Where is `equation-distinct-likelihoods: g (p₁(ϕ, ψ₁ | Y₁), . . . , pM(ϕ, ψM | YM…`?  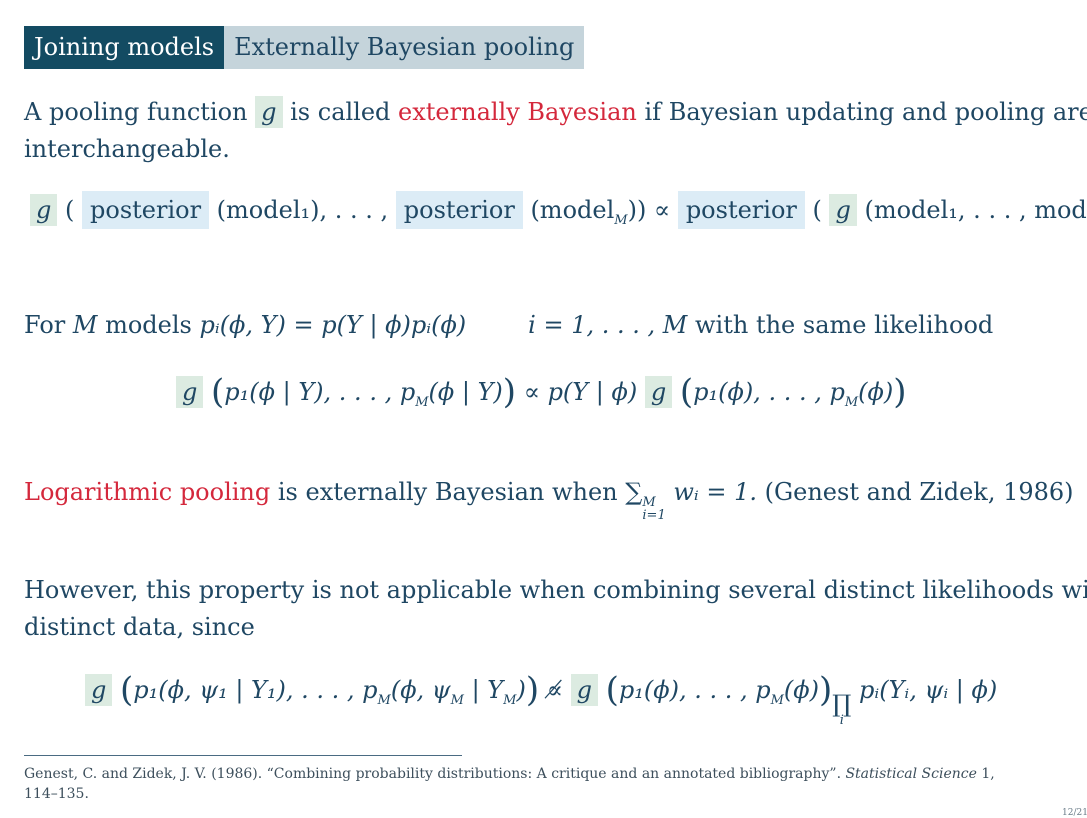
equation-distinct-likelihoods: g (p₁(ϕ, ψ₁ | Y₁), . . . , pM(ϕ, ψM | YM… is located at coordinates (541, 699).